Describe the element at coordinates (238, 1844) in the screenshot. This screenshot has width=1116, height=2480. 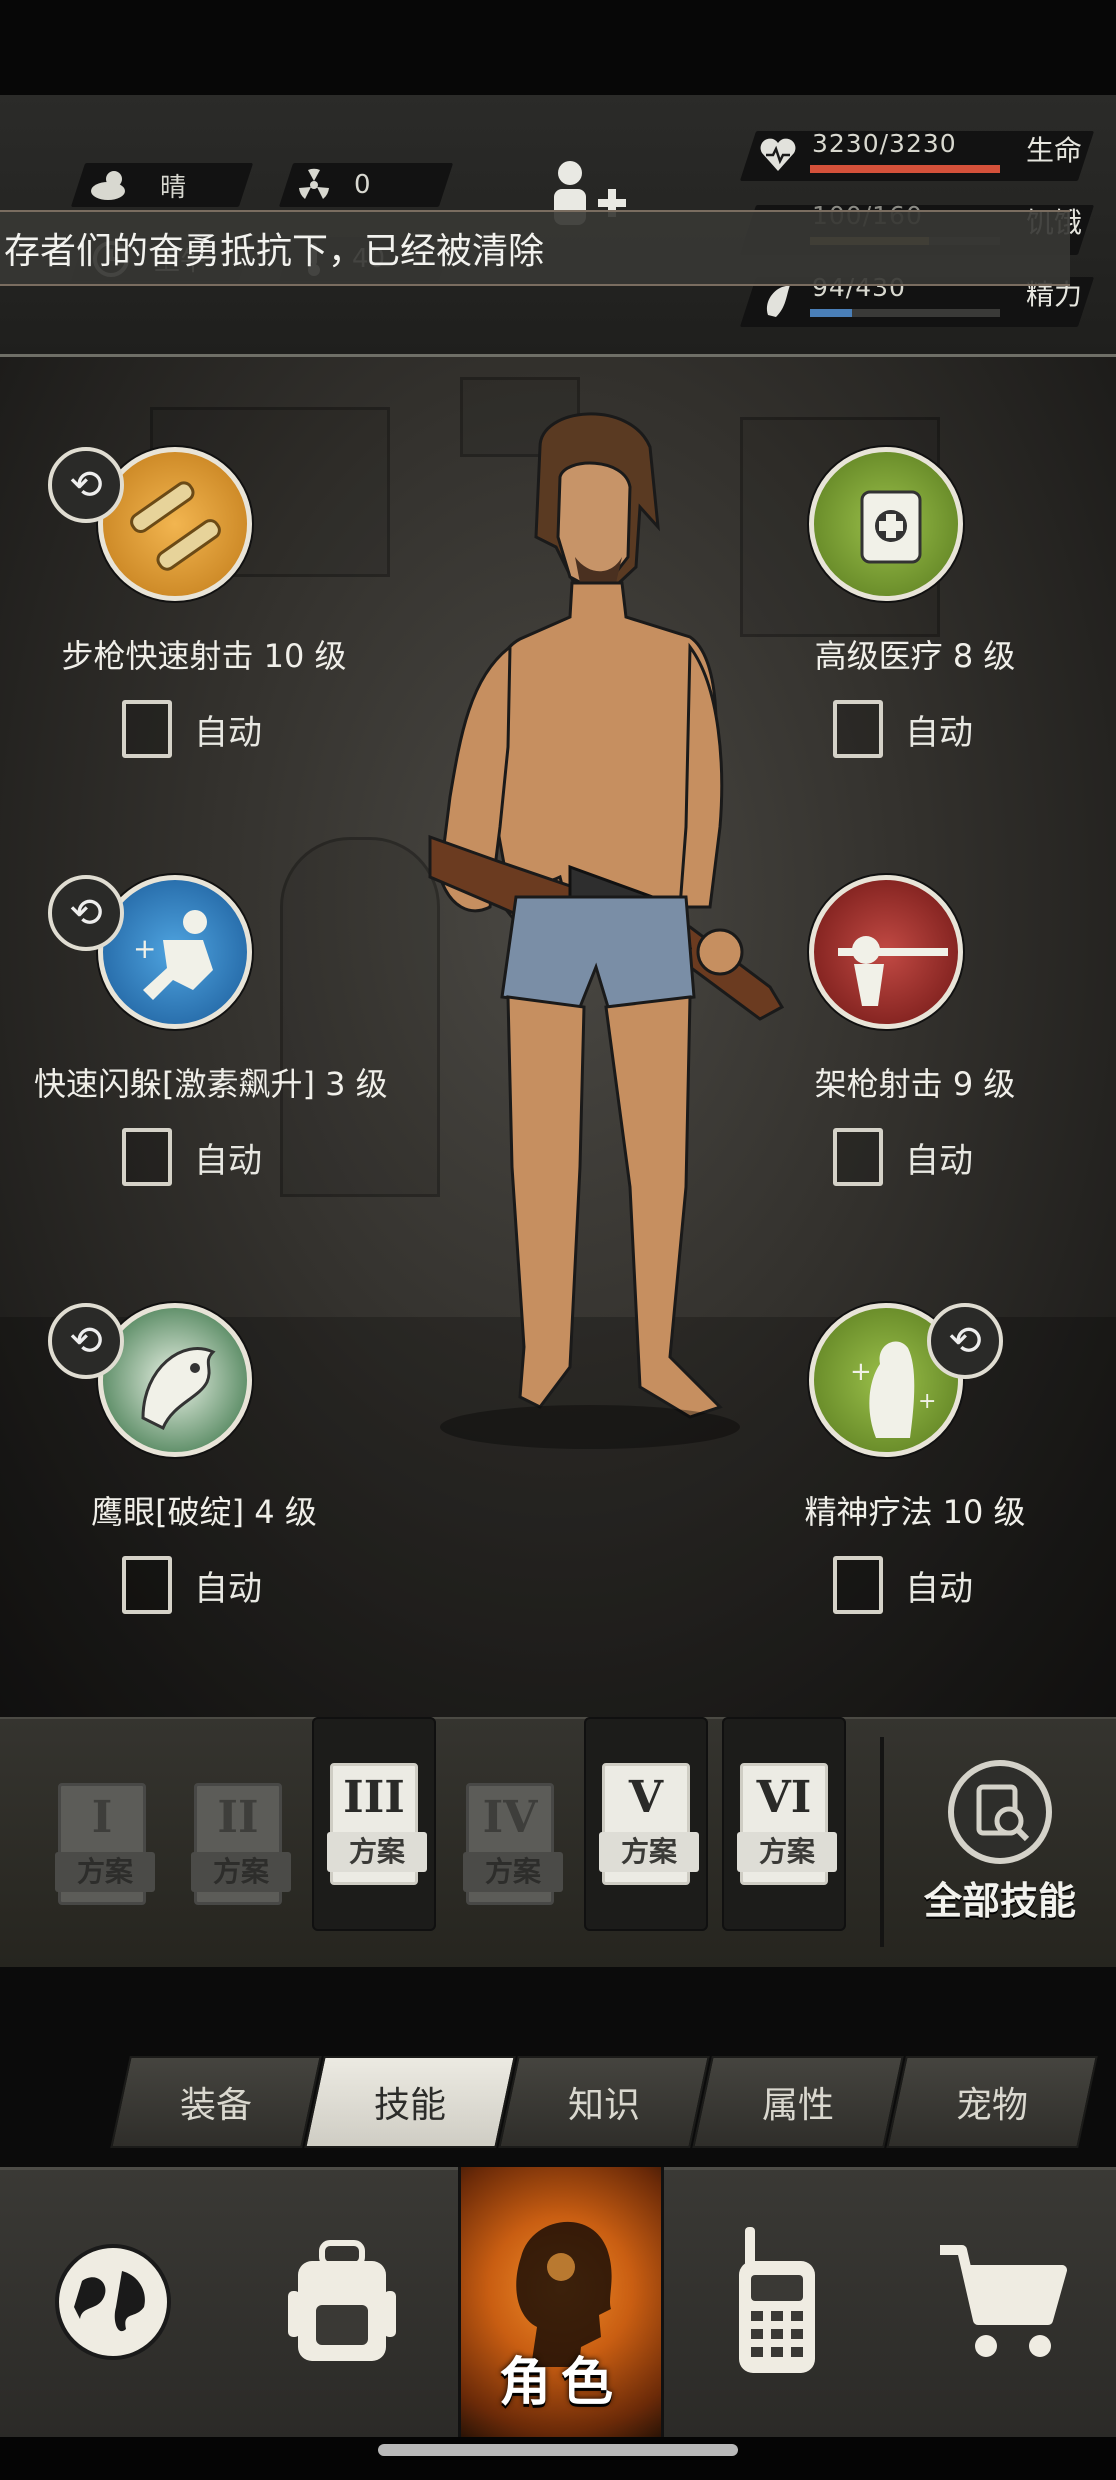
I see `plan-2-button: II 方案` at that location.